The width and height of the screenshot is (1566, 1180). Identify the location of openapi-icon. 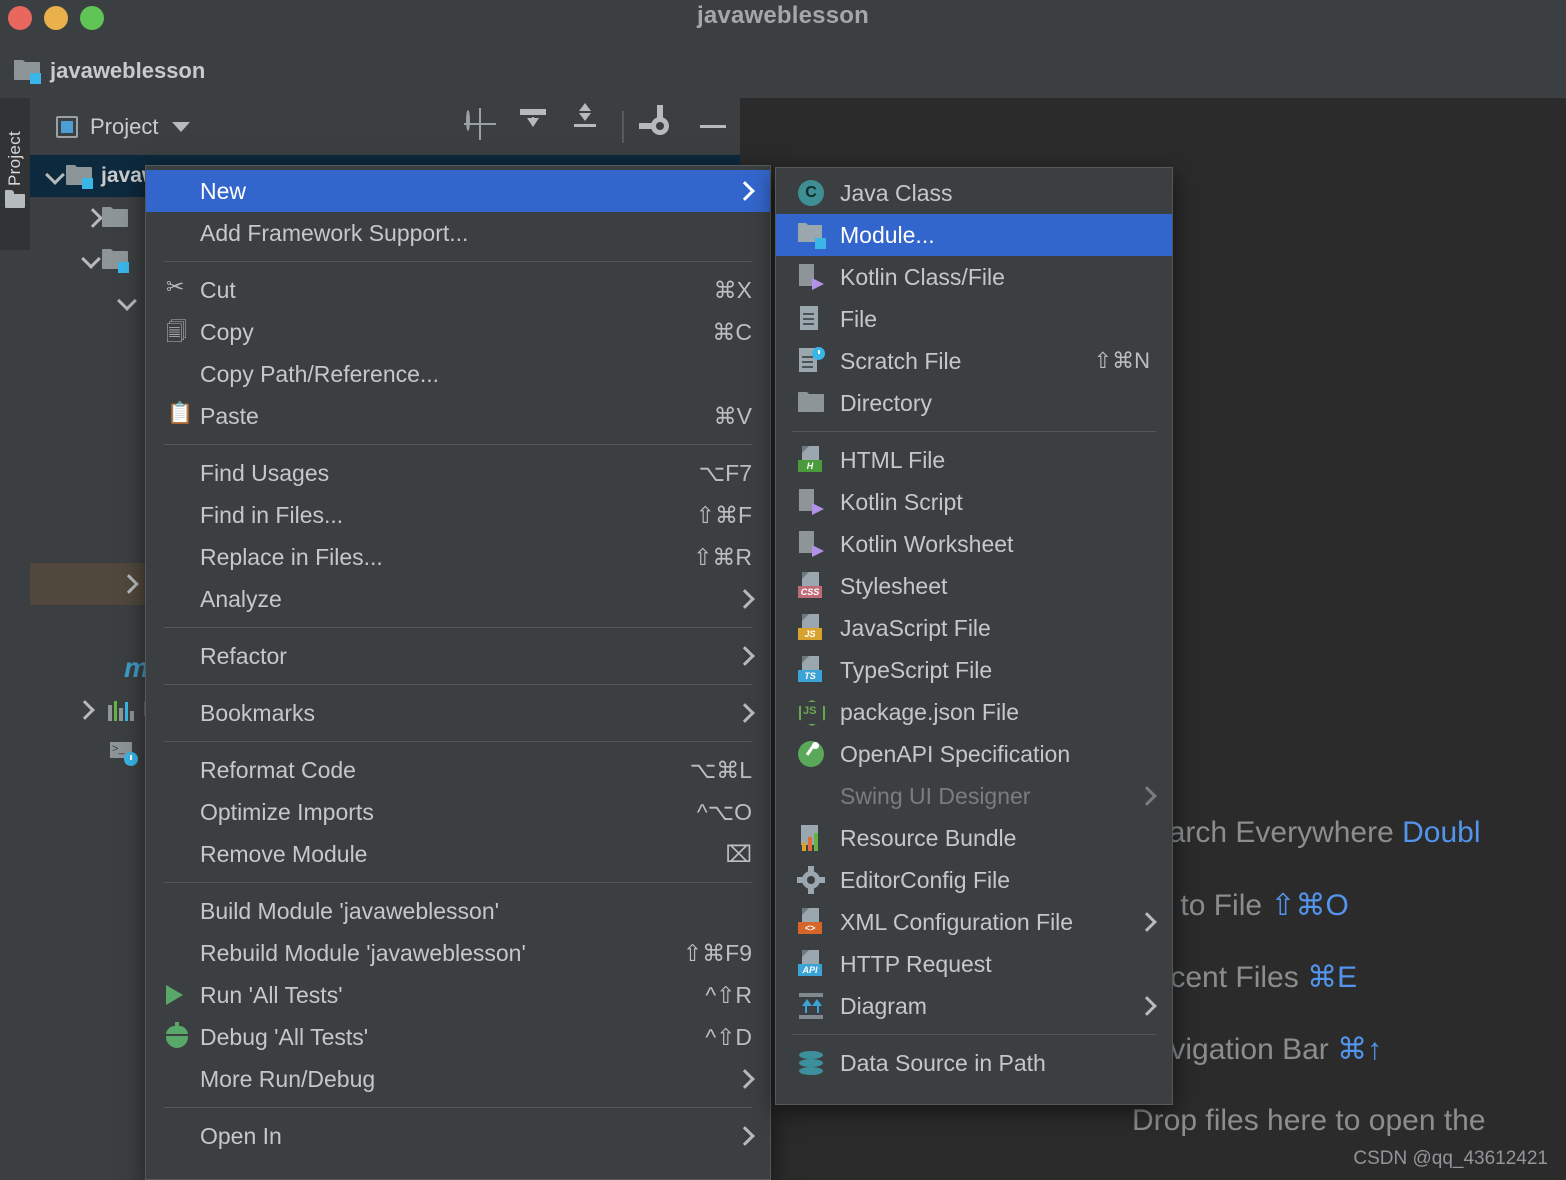
(819, 754).